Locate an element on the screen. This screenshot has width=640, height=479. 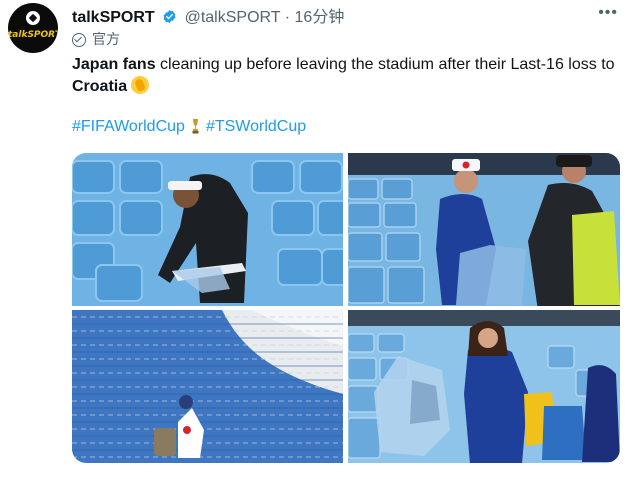
avatar-logo-text: talkSPORT is located at coordinates (33, 35).